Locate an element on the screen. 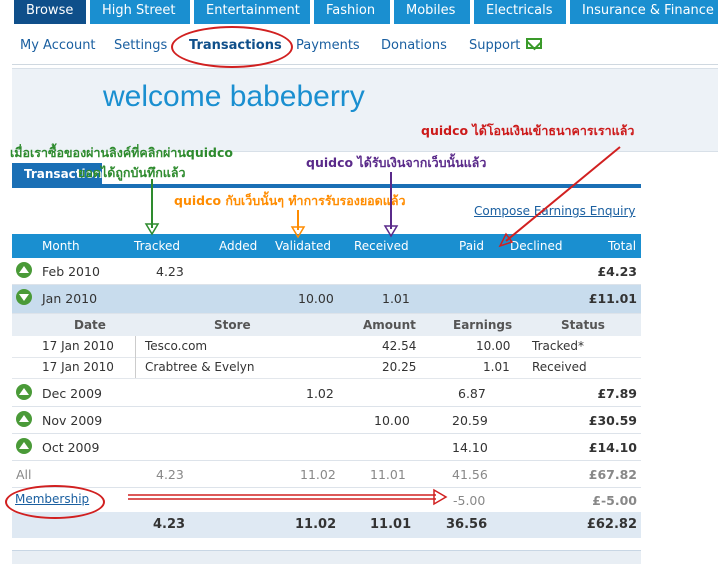 The height and width of the screenshot is (564, 718). row-total: £14.10 is located at coordinates (612, 447).